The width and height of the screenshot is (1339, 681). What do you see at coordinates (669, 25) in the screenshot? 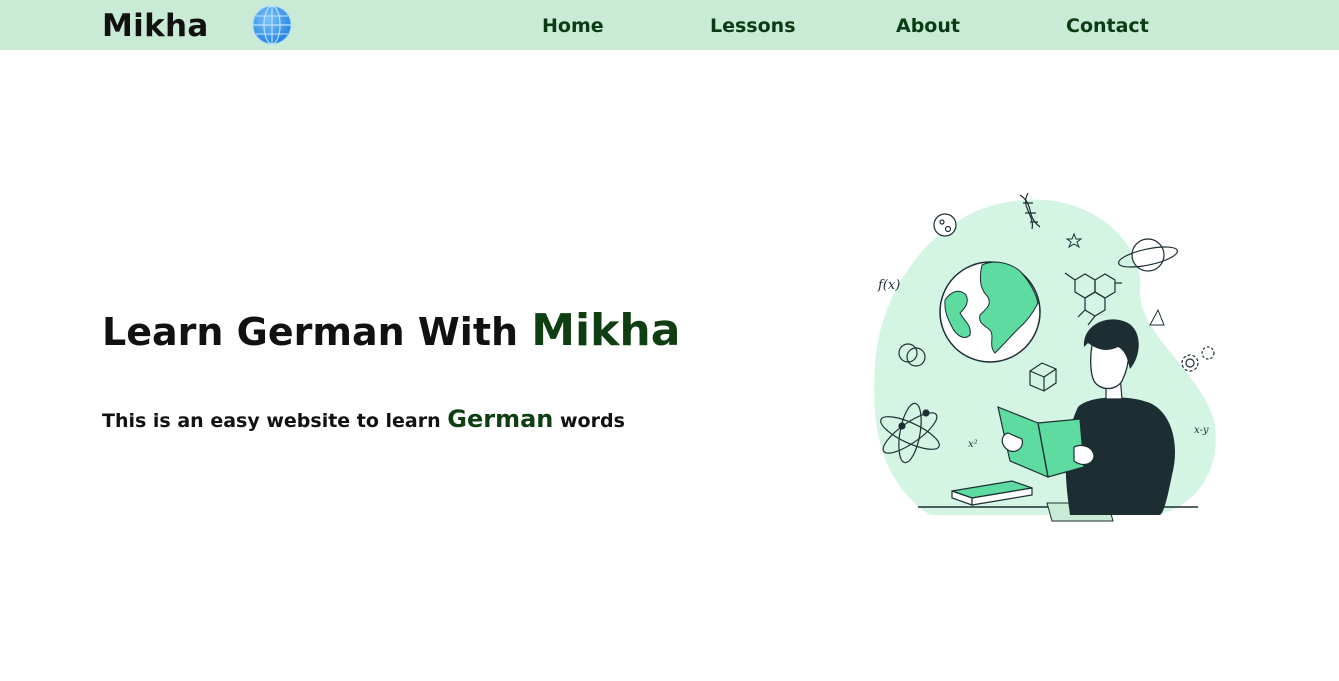
I see `top-navbar: Mikha Home Lessons About Contact` at bounding box center [669, 25].